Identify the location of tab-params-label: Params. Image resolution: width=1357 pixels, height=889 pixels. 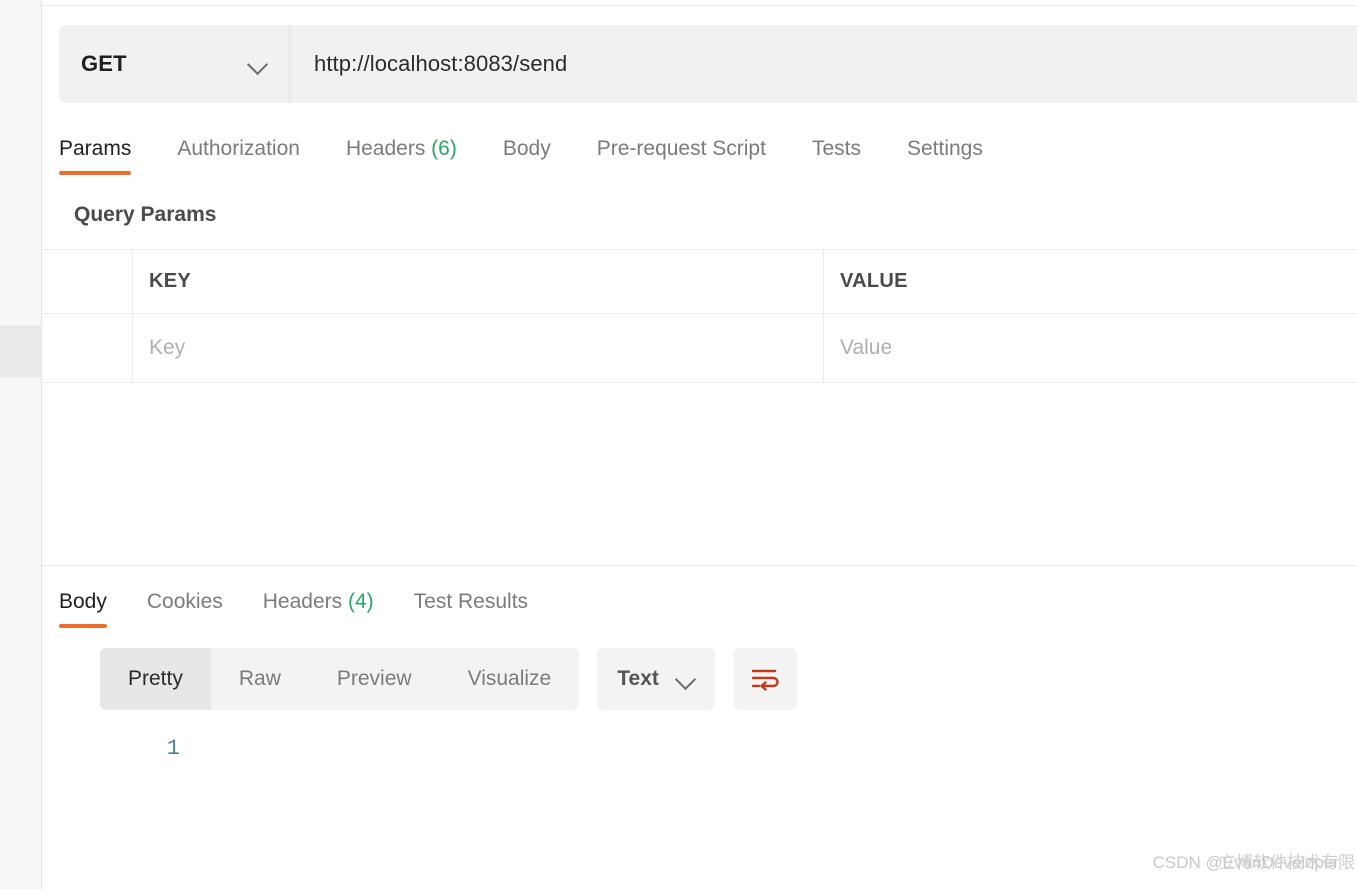
(95, 148).